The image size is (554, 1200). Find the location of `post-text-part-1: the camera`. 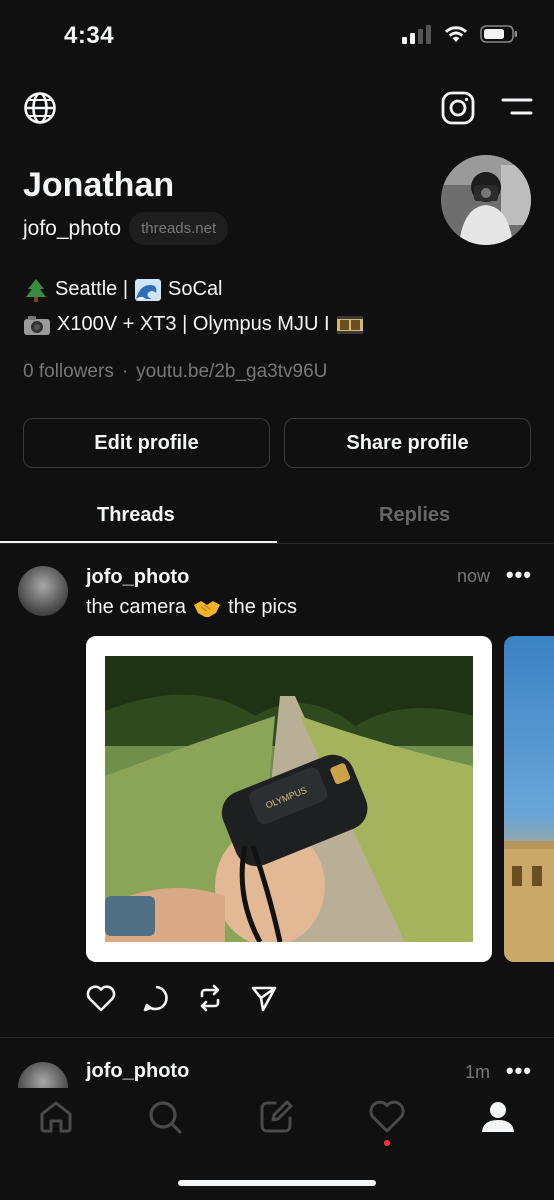

post-text-part-1: the camera is located at coordinates (136, 607).